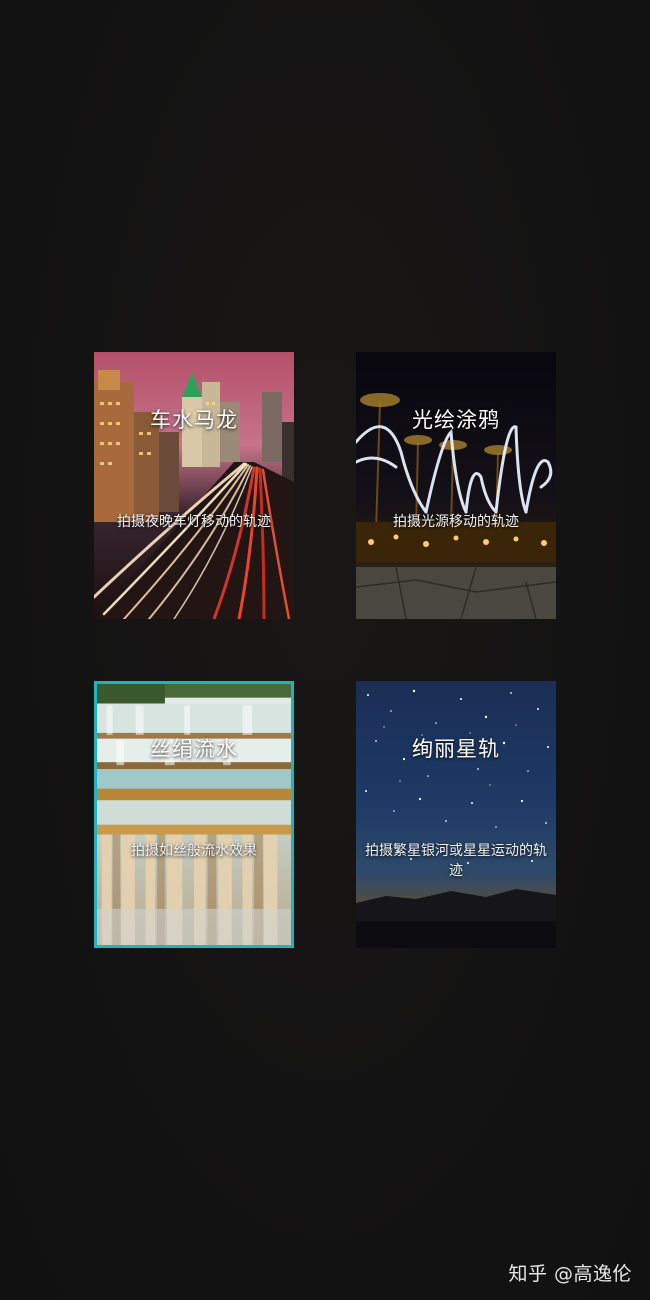  I want to click on mode-title: 光绘涂鸦, so click(456, 420).